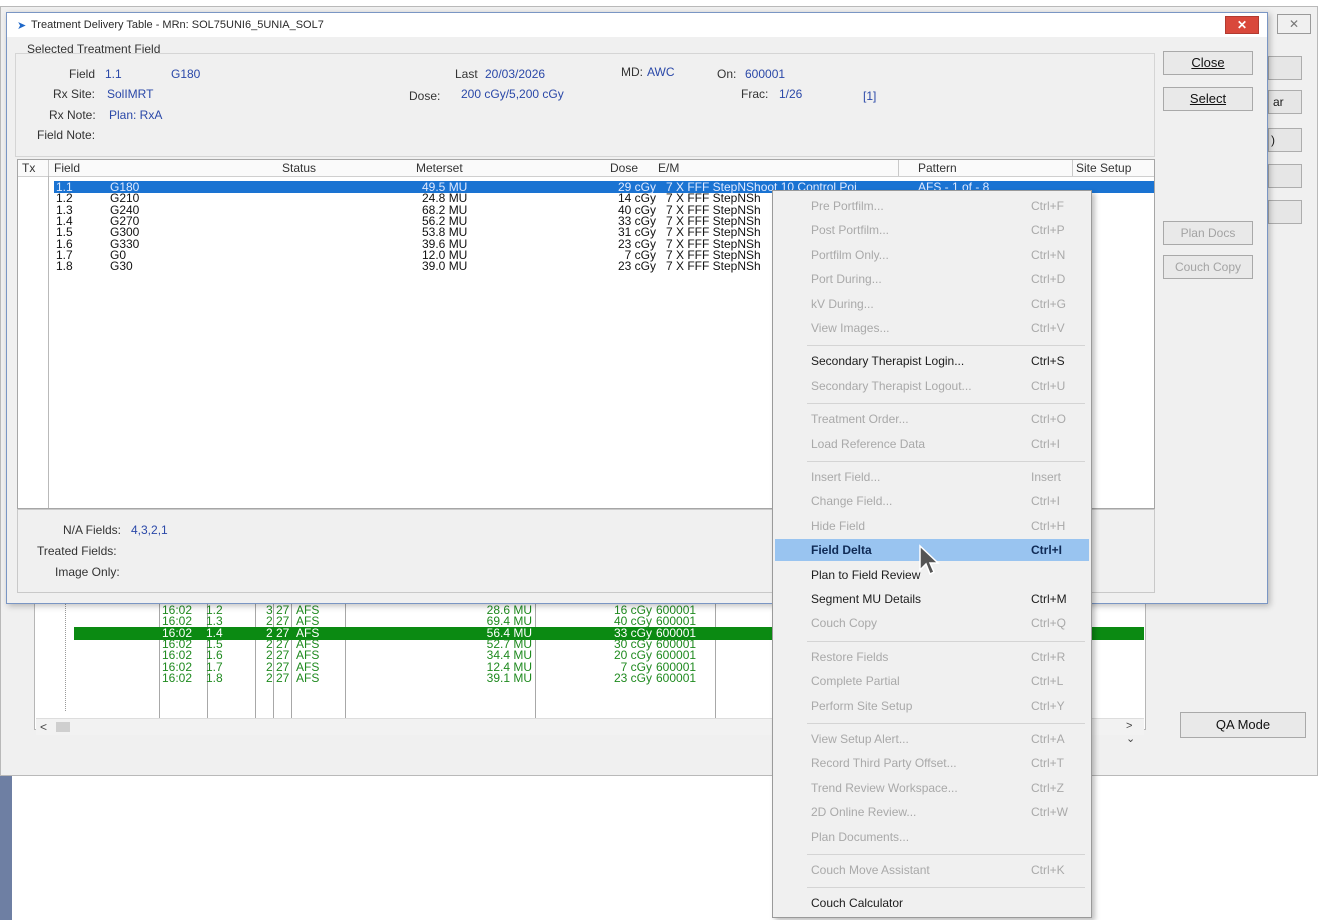  What do you see at coordinates (1243, 725) in the screenshot?
I see `qa-mode-button: QA Mode` at bounding box center [1243, 725].